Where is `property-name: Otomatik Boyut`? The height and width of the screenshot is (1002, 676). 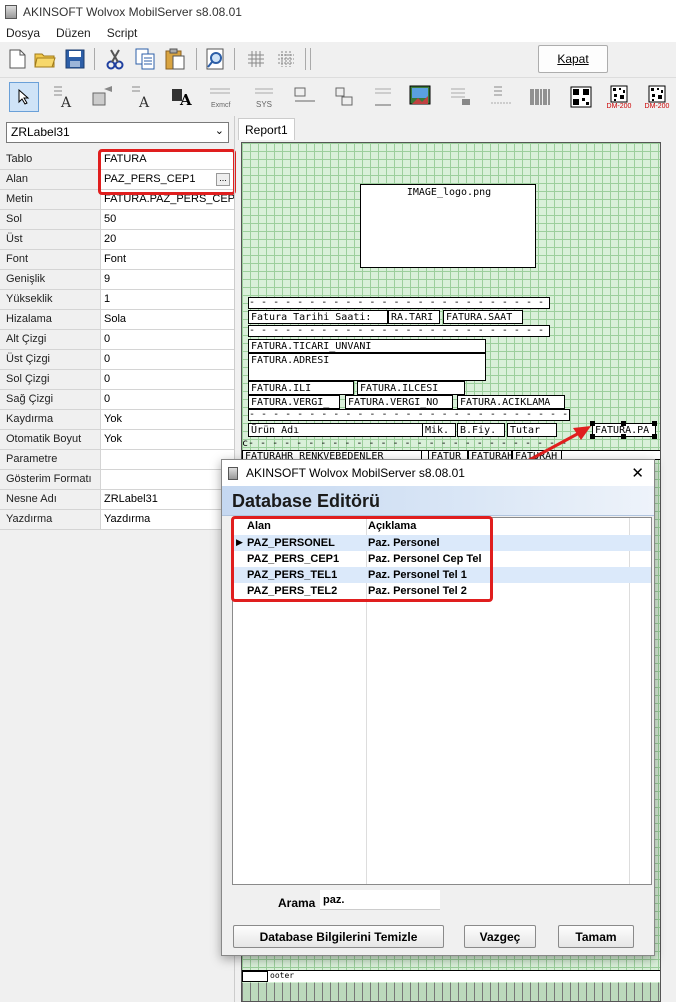 property-name: Otomatik Boyut is located at coordinates (50, 439).